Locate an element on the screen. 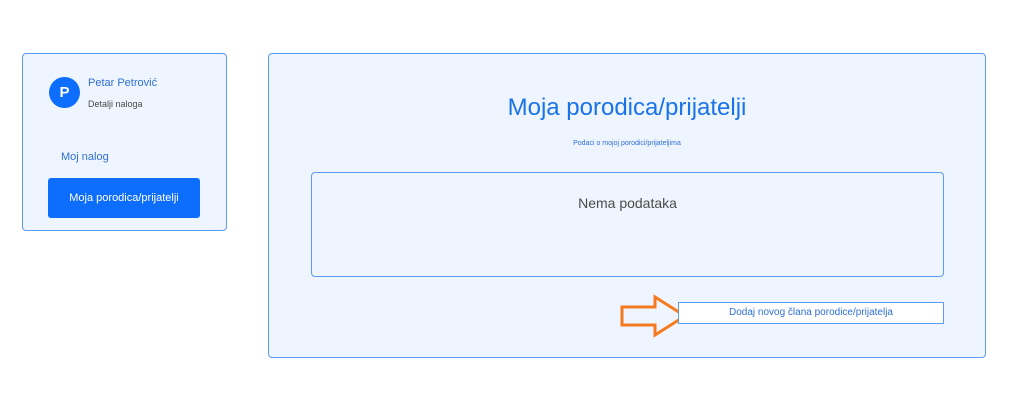  empty-state-message: Nema podataka is located at coordinates (627, 203).